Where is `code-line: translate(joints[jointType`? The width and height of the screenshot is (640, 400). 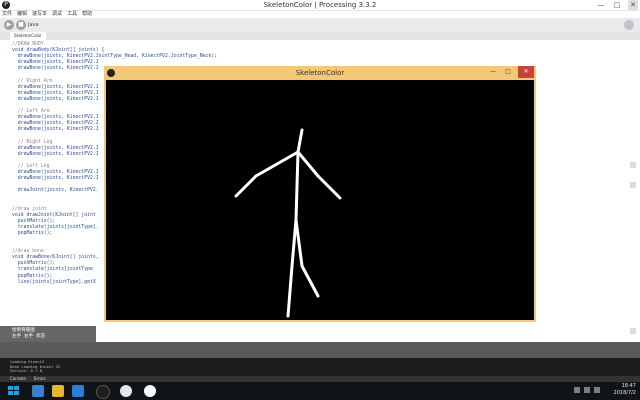
code-line: translate(joints[jointType is located at coordinates (52, 270).